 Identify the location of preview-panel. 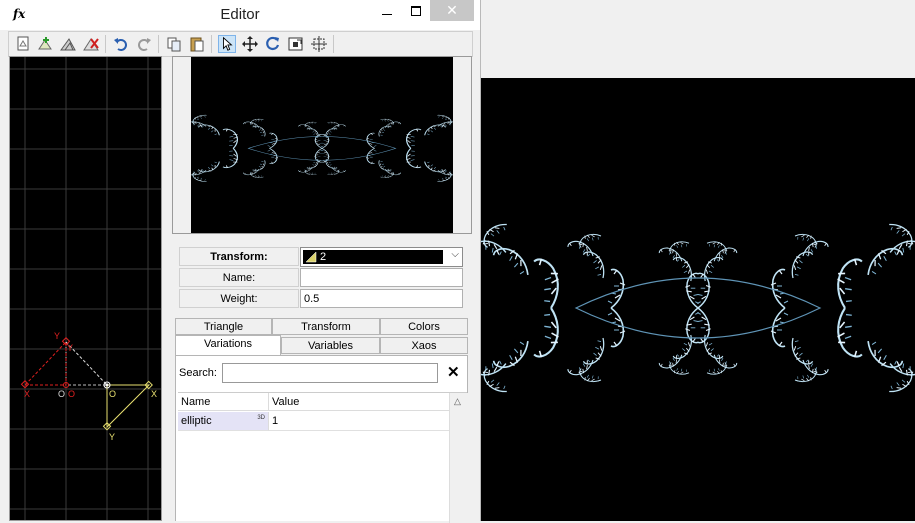
(322, 145).